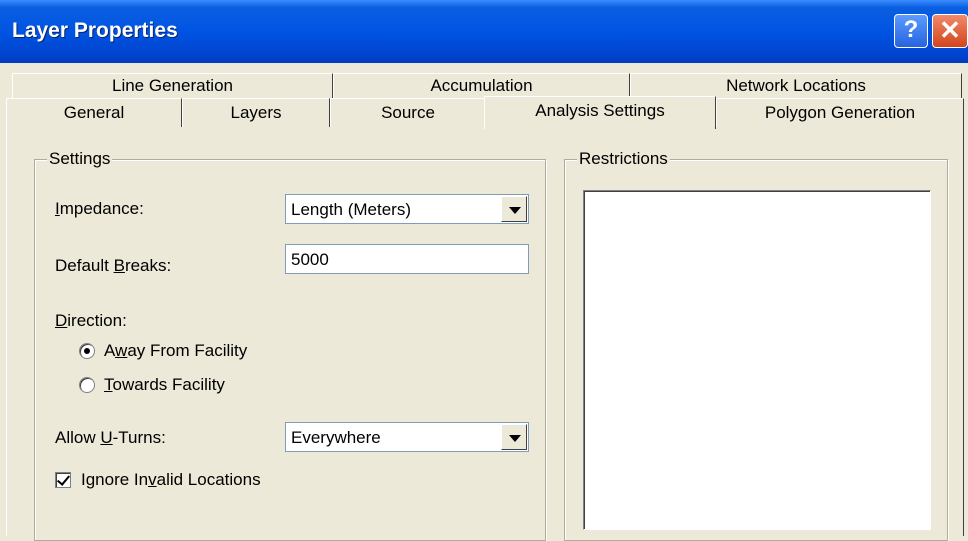 The width and height of the screenshot is (968, 541). What do you see at coordinates (407, 437) in the screenshot?
I see `uturns-dropdown: Everywhere` at bounding box center [407, 437].